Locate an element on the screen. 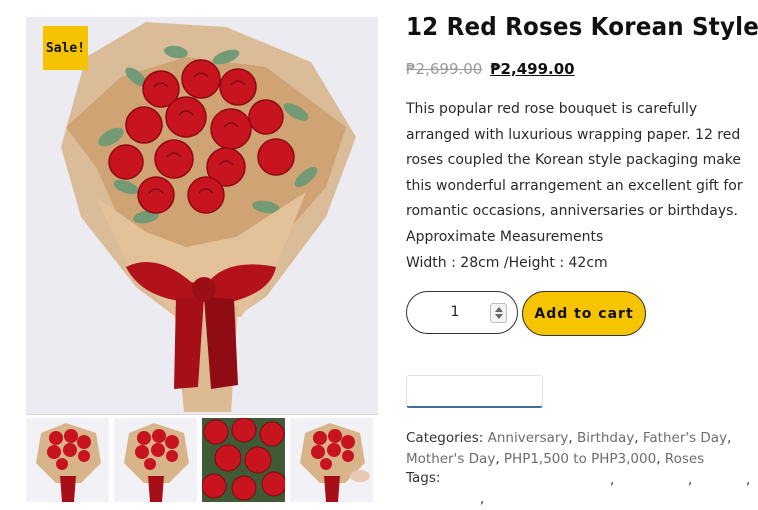 This screenshot has width=758, height=510. measurements-values: Width : 28cm /Height : 42cm is located at coordinates (507, 262).